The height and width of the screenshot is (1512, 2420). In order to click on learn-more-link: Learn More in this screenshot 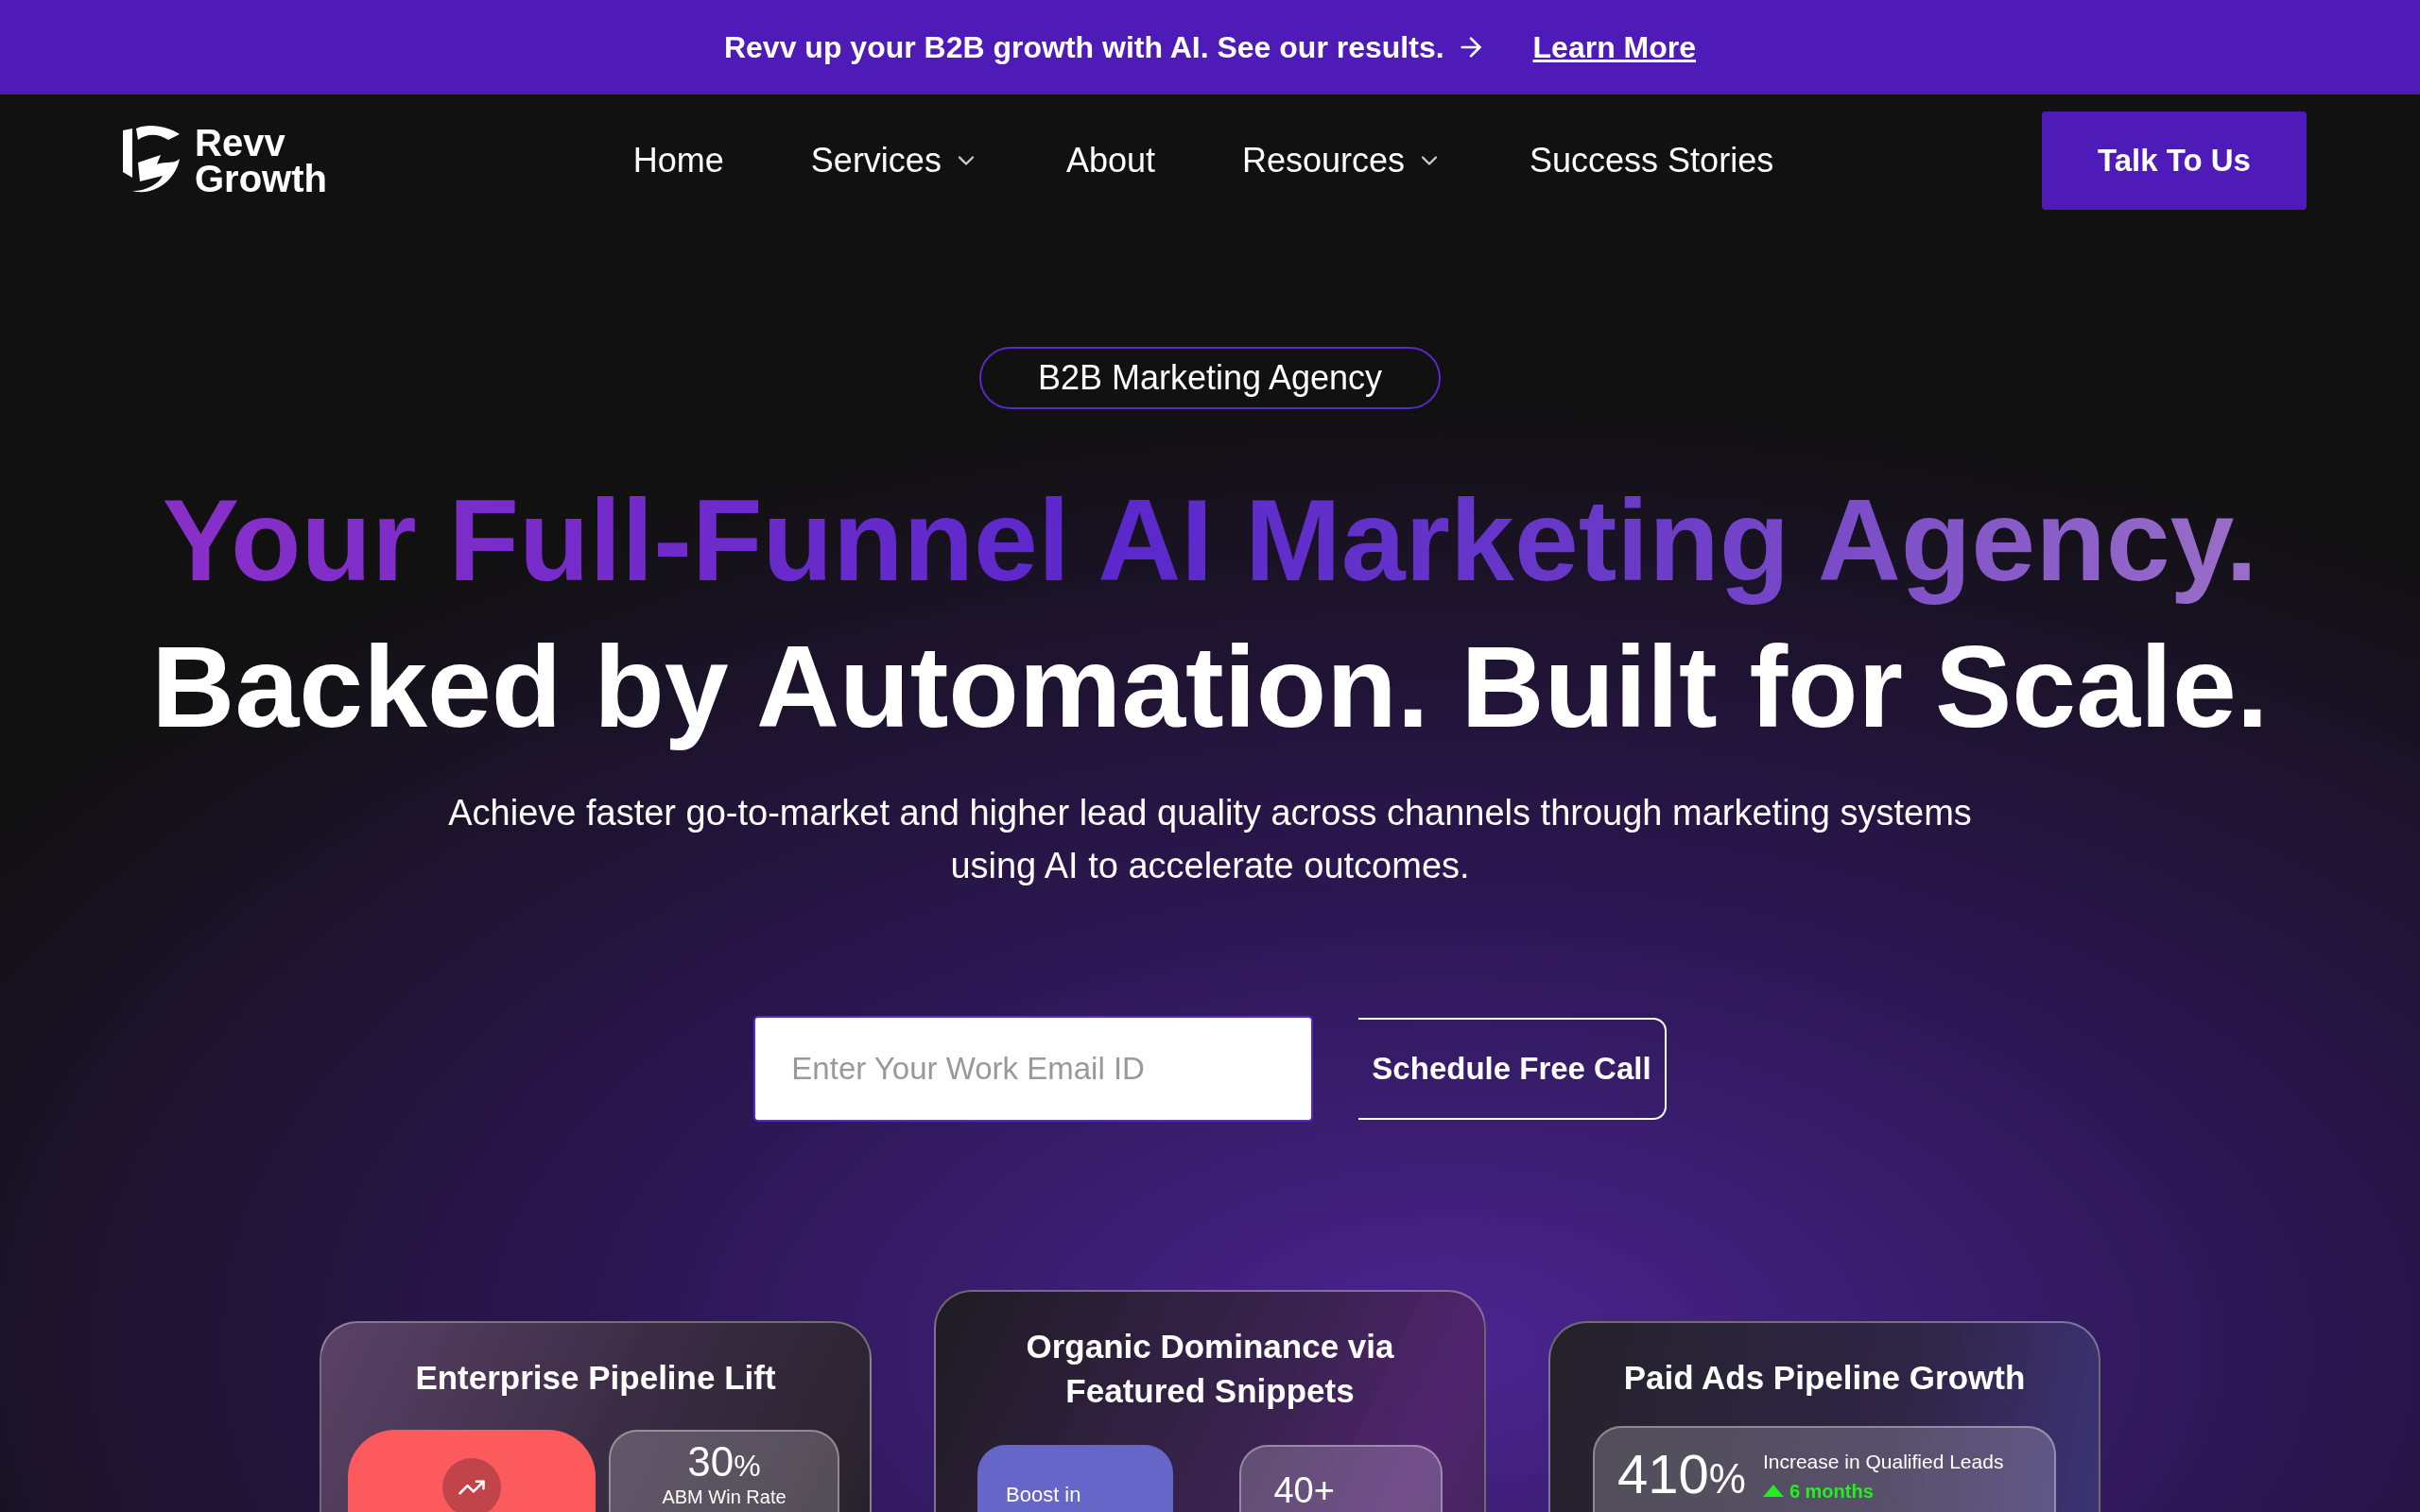, I will do `click(1615, 47)`.